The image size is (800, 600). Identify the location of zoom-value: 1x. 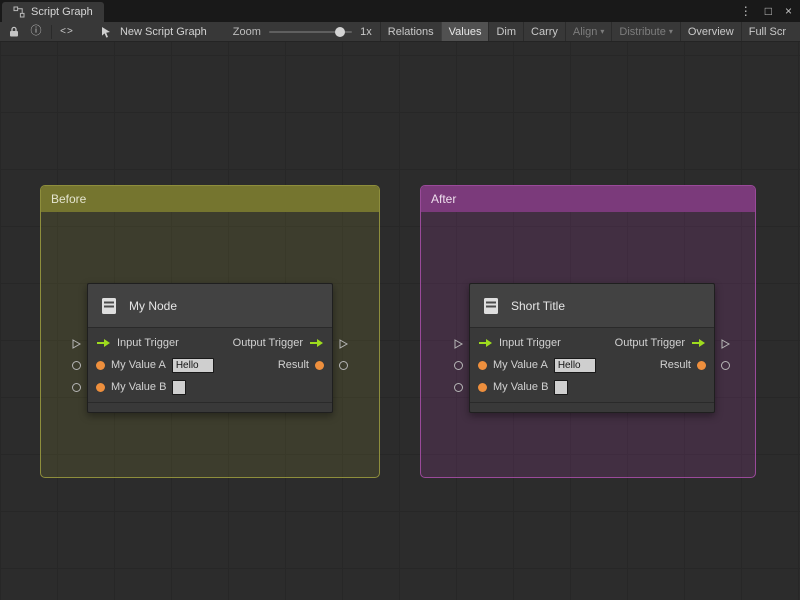
(366, 32).